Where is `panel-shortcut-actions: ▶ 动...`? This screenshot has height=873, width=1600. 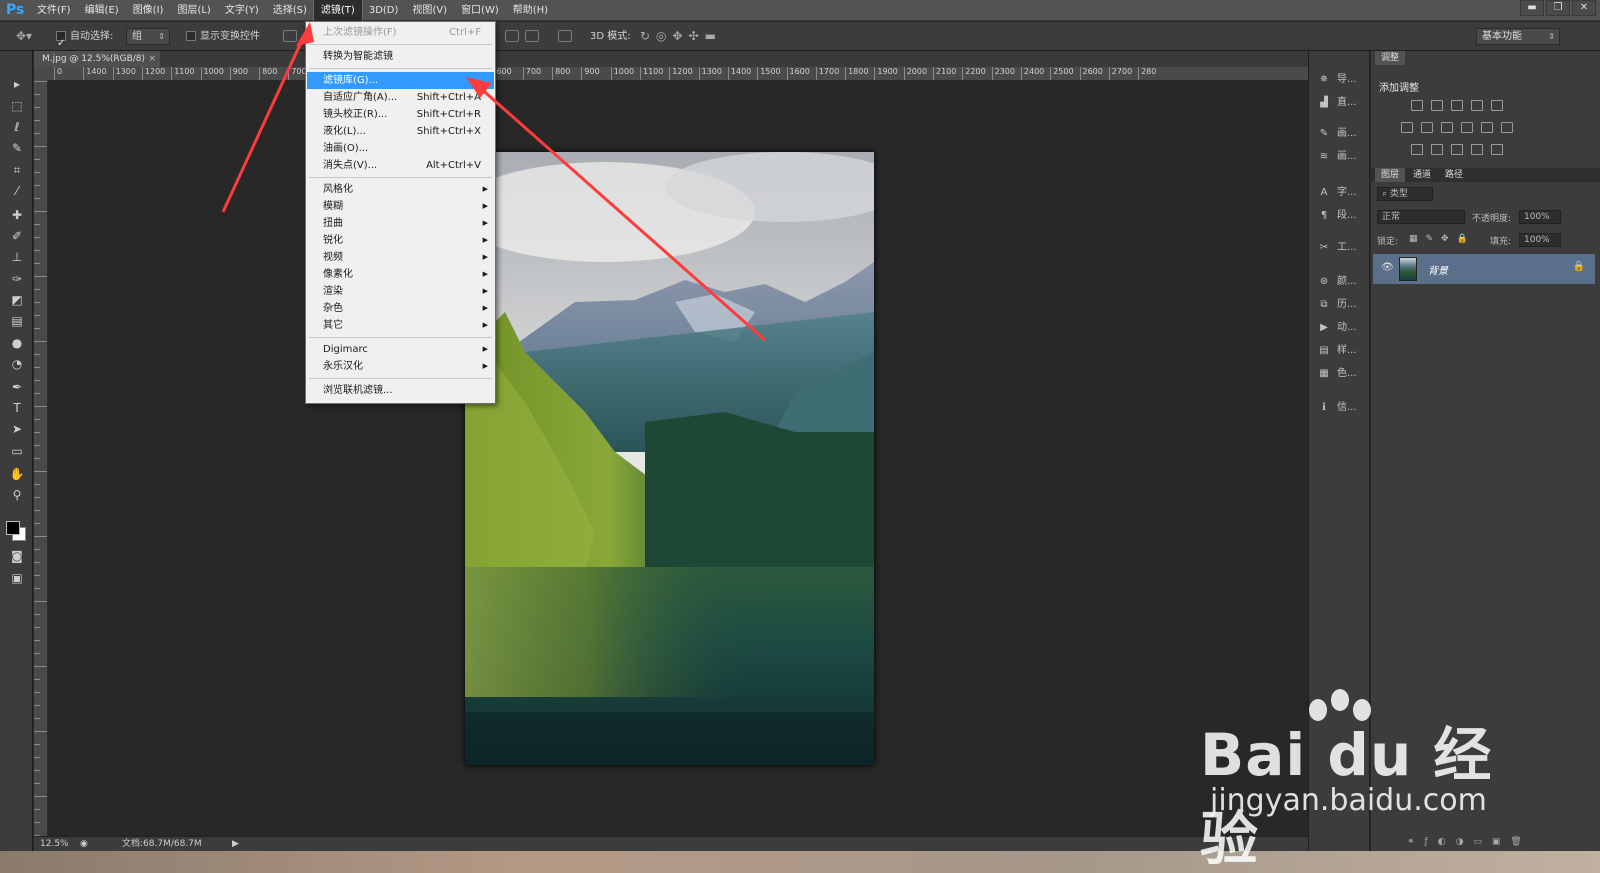
panel-shortcut-actions: ▶ 动... is located at coordinates (1336, 328).